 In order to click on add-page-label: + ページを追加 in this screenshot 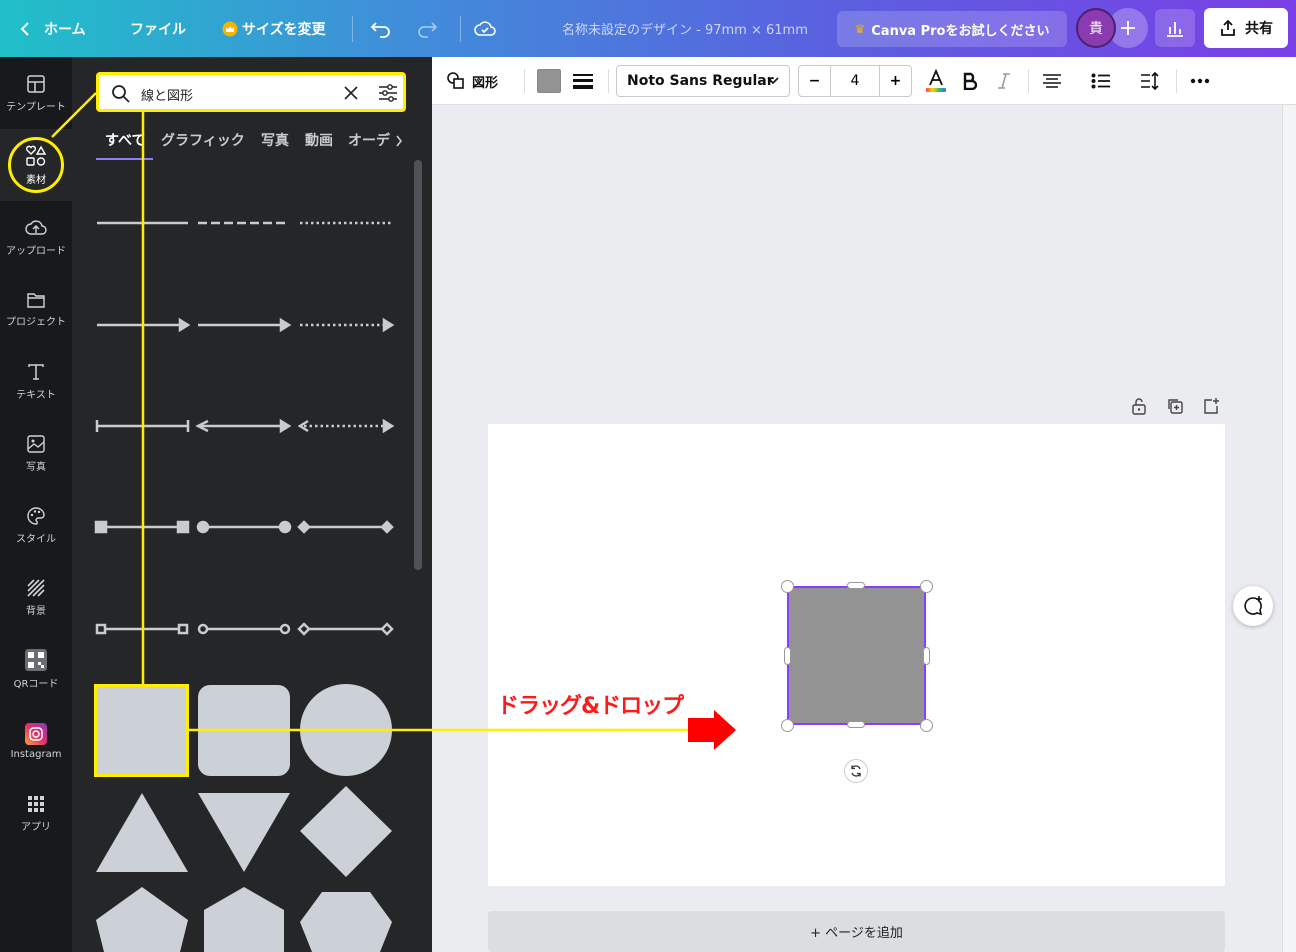, I will do `click(856, 933)`.